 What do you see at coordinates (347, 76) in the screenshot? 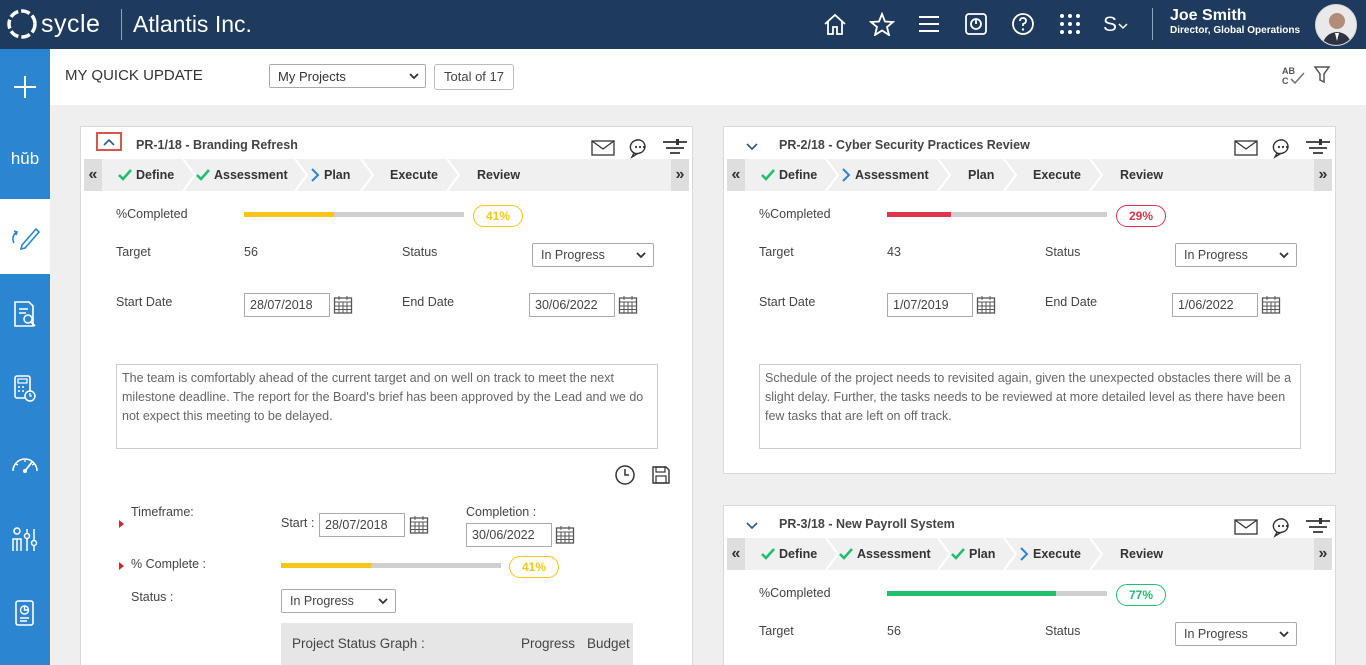
I see `project-filter-select: My Projects` at bounding box center [347, 76].